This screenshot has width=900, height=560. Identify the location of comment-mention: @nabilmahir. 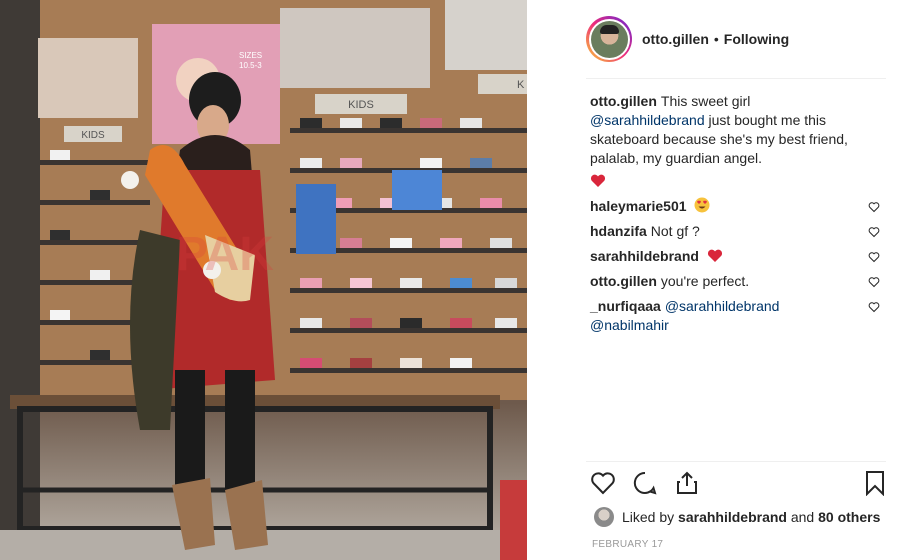
(629, 325).